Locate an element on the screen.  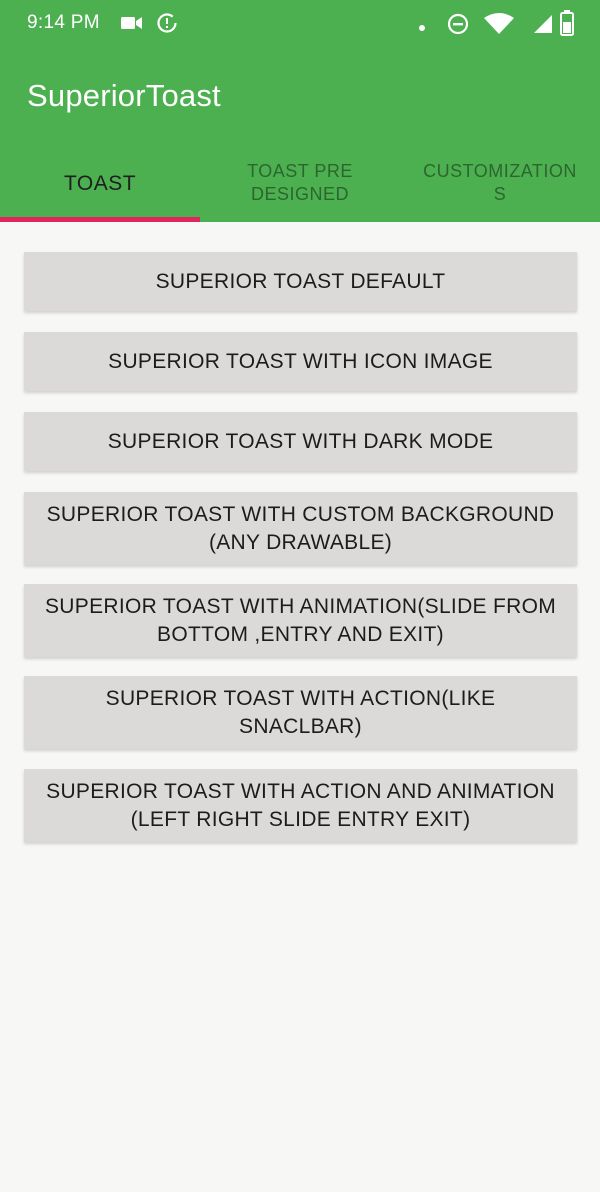
tab-label: TOAST is located at coordinates (100, 183).